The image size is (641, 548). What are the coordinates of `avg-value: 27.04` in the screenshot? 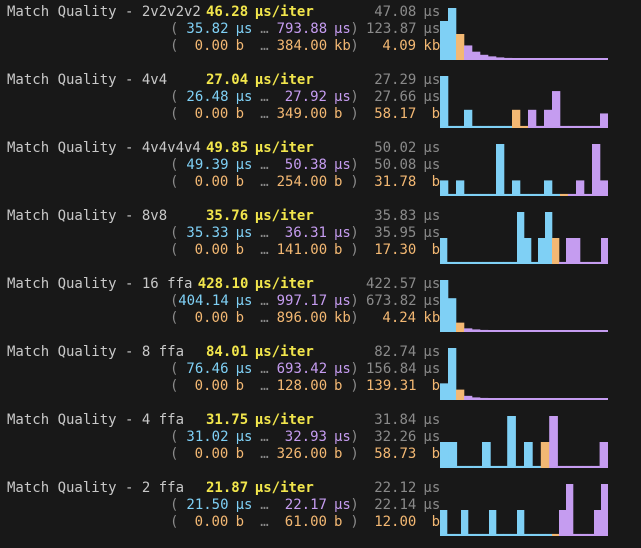 It's located at (227, 80).